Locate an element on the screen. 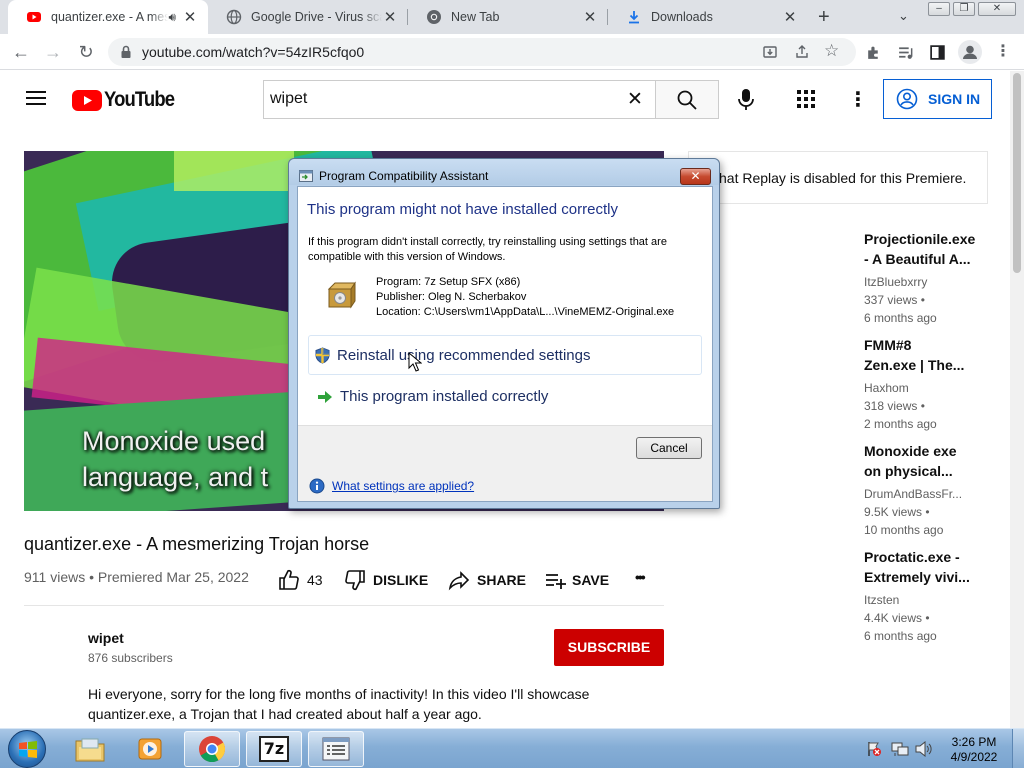 This screenshot has width=1024, height=768. share-icon is located at coordinates (802, 52).